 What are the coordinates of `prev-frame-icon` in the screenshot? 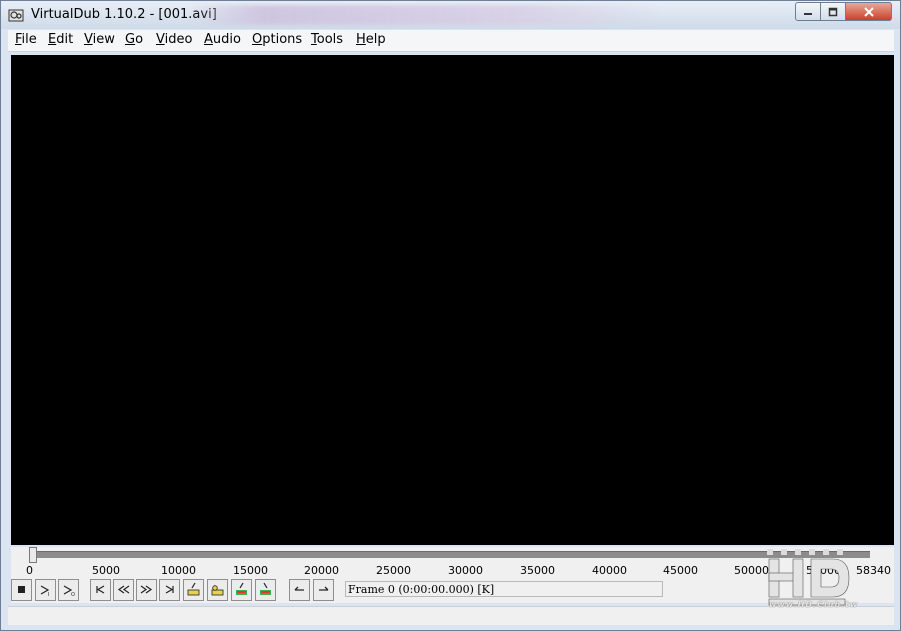 It's located at (123, 589).